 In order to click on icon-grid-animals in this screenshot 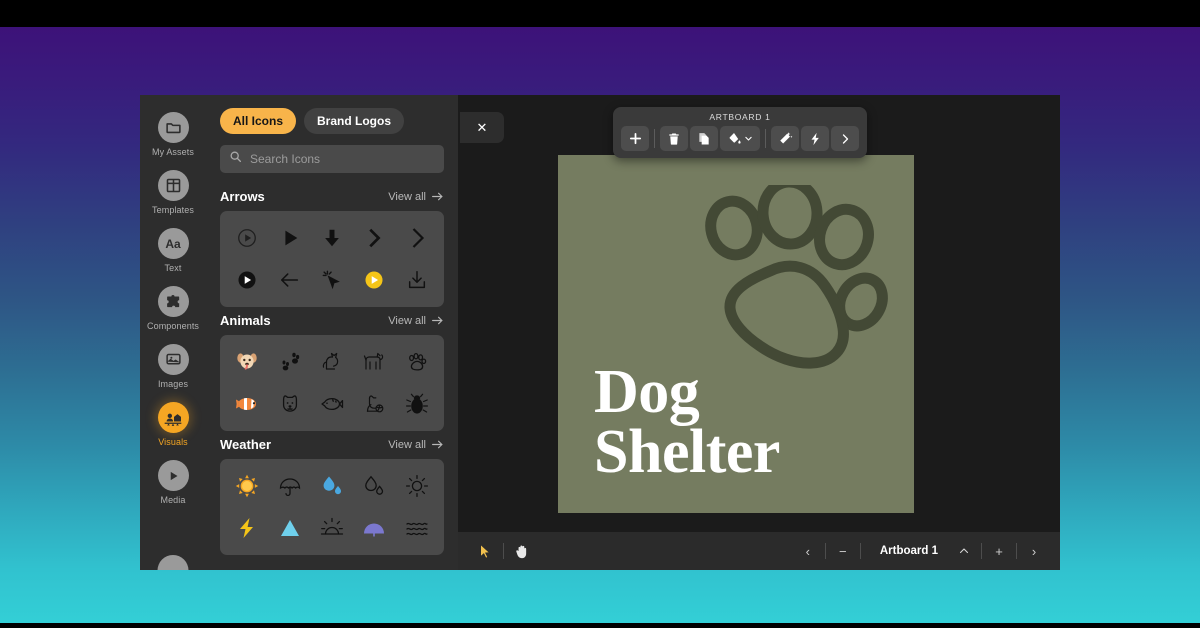, I will do `click(332, 383)`.